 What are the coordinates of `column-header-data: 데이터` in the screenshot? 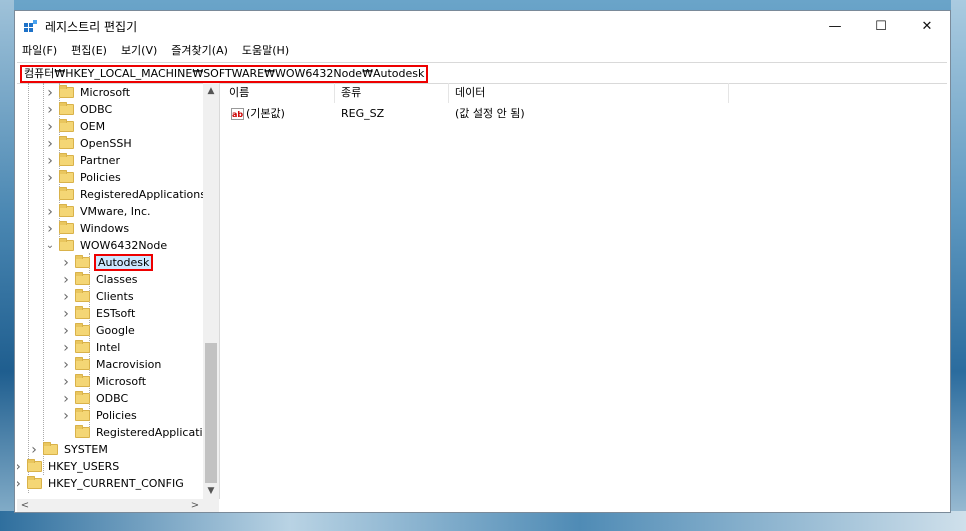 It's located at (589, 93).